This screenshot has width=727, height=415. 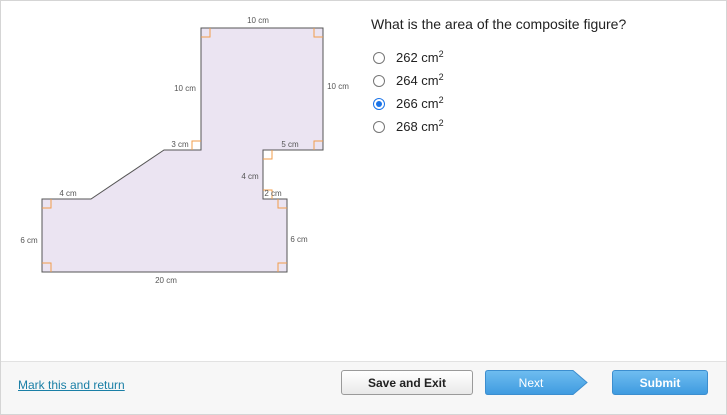 I want to click on option-label: 266 cm2, so click(x=420, y=103).